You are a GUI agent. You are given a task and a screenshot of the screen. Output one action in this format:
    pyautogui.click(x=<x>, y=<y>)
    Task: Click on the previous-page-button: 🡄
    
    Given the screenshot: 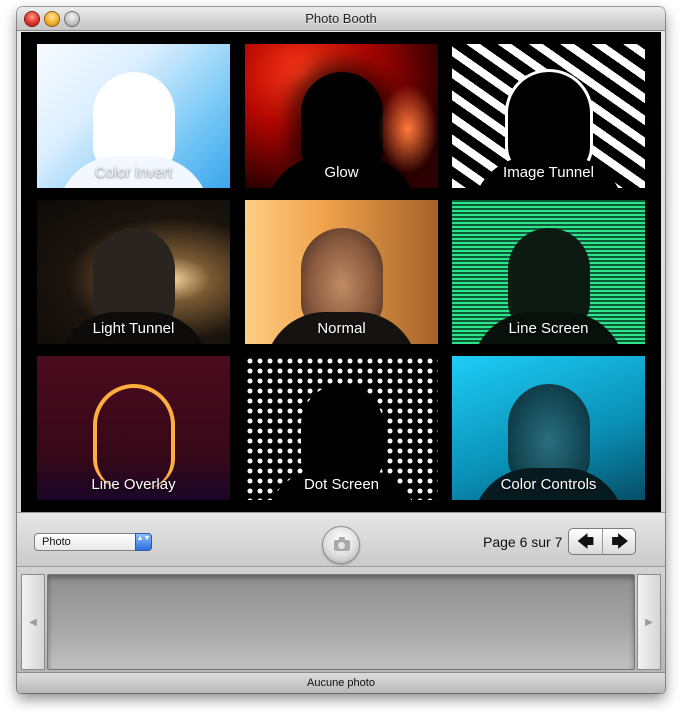 What is the action you would take?
    pyautogui.click(x=586, y=541)
    